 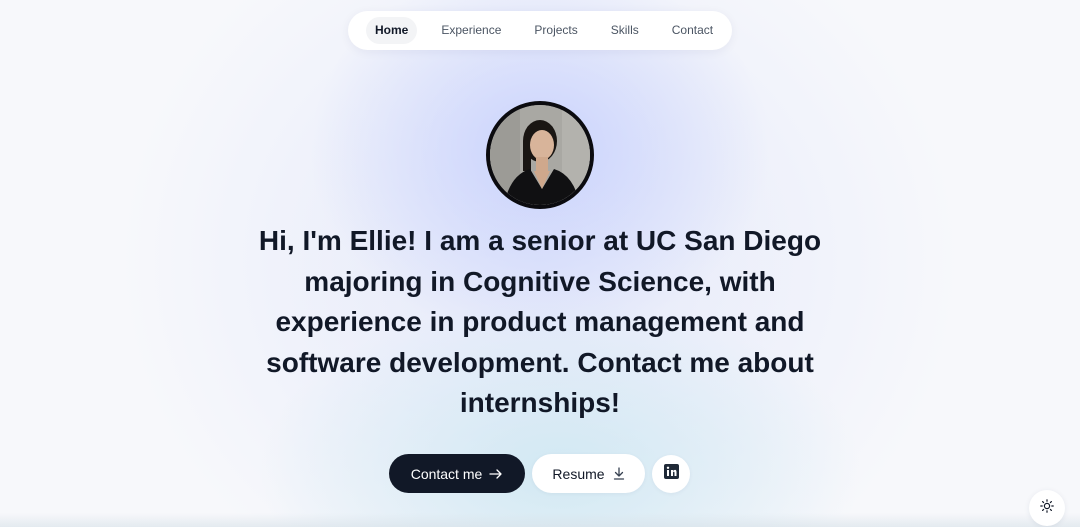 I want to click on contact-me-label: Contact me, so click(x=446, y=473).